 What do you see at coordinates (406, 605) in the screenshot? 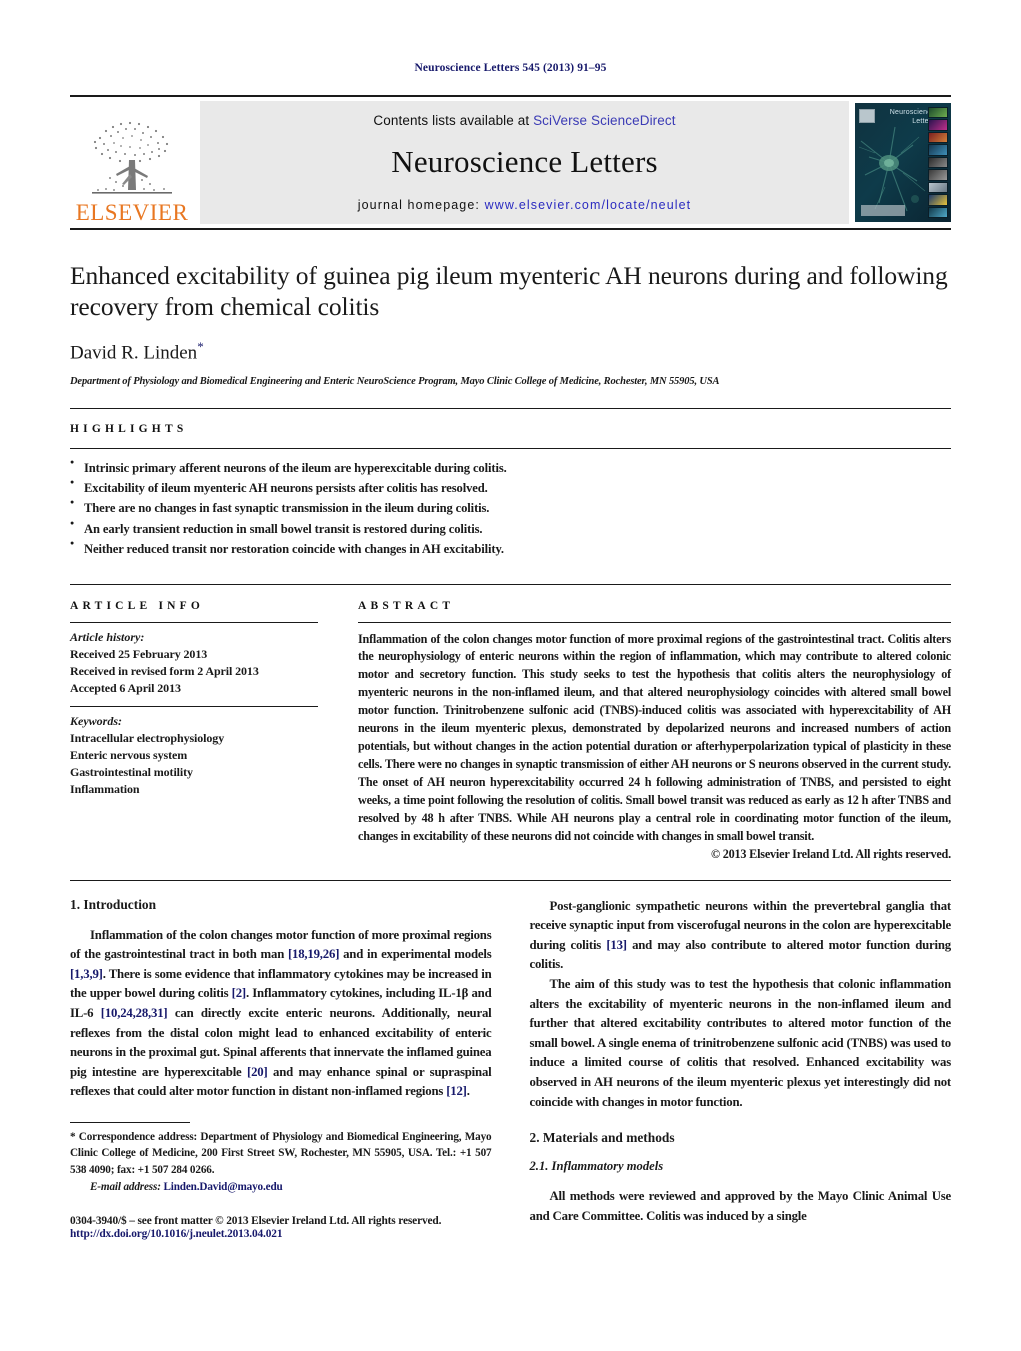
I see `abstract-heading: ABSTRACT` at bounding box center [406, 605].